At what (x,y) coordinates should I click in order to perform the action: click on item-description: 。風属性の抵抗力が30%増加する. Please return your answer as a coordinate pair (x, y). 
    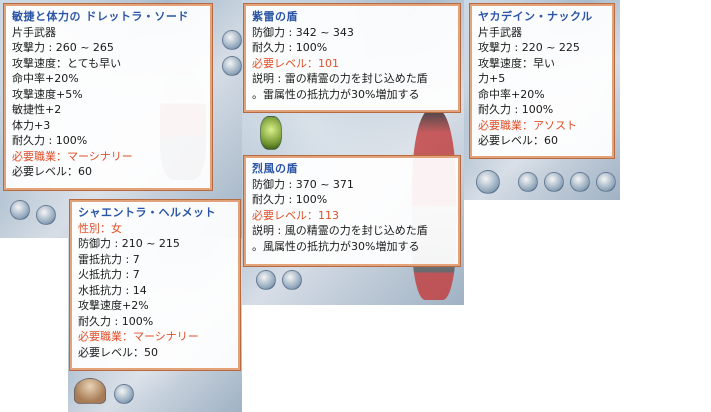
    Looking at the image, I should click on (336, 246).